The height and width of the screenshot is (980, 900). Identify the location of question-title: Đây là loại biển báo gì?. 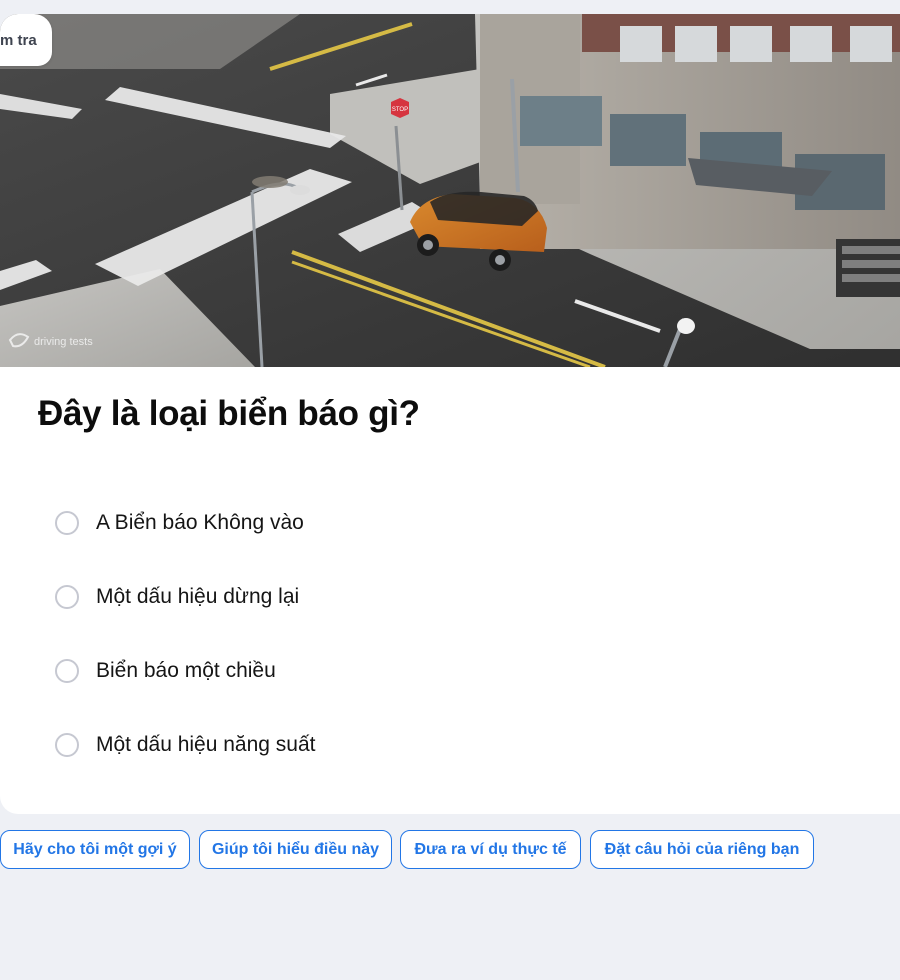
(229, 413).